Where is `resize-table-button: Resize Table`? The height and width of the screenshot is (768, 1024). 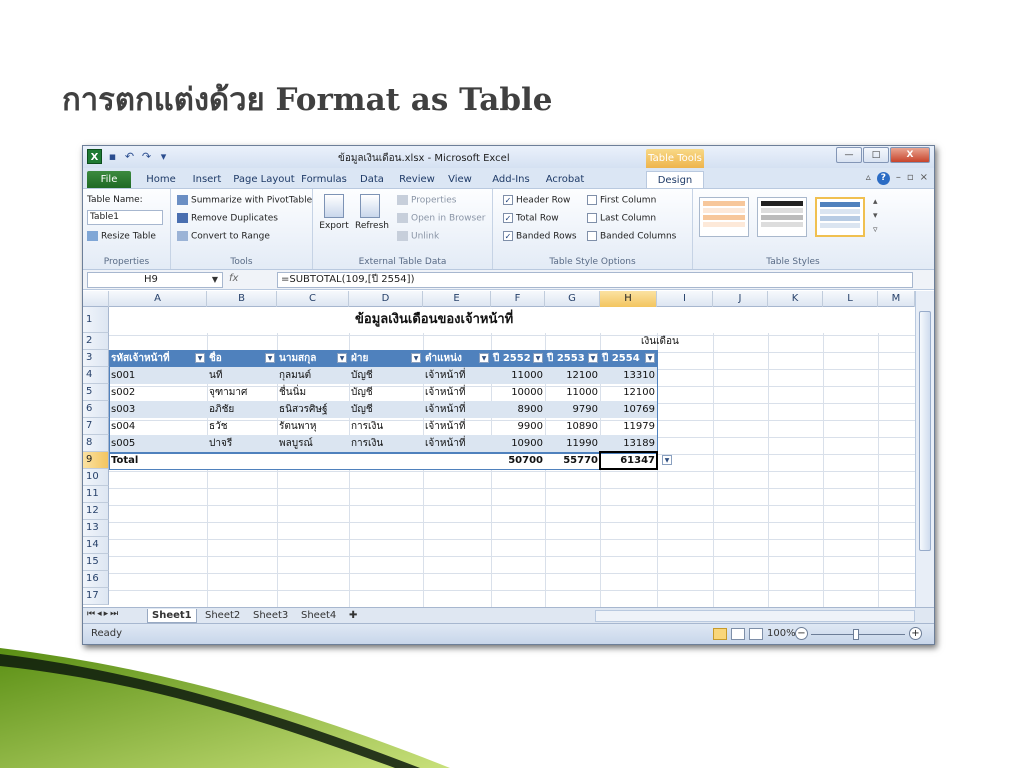 resize-table-button: Resize Table is located at coordinates (121, 236).